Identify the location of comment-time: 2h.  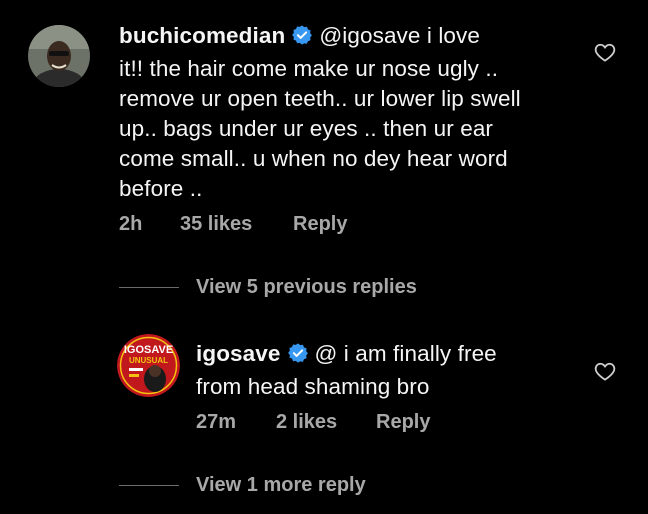
(131, 224).